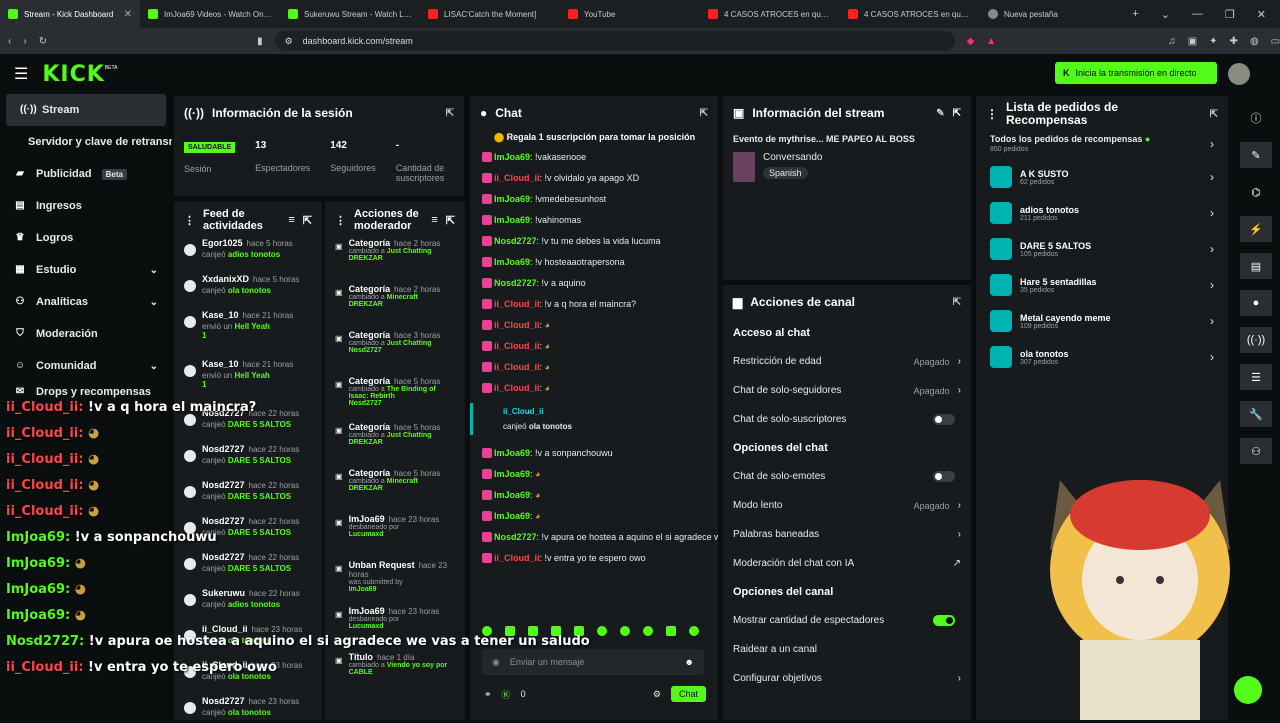  What do you see at coordinates (1234, 41) in the screenshot?
I see `puzzle-icon: ✚` at bounding box center [1234, 41].